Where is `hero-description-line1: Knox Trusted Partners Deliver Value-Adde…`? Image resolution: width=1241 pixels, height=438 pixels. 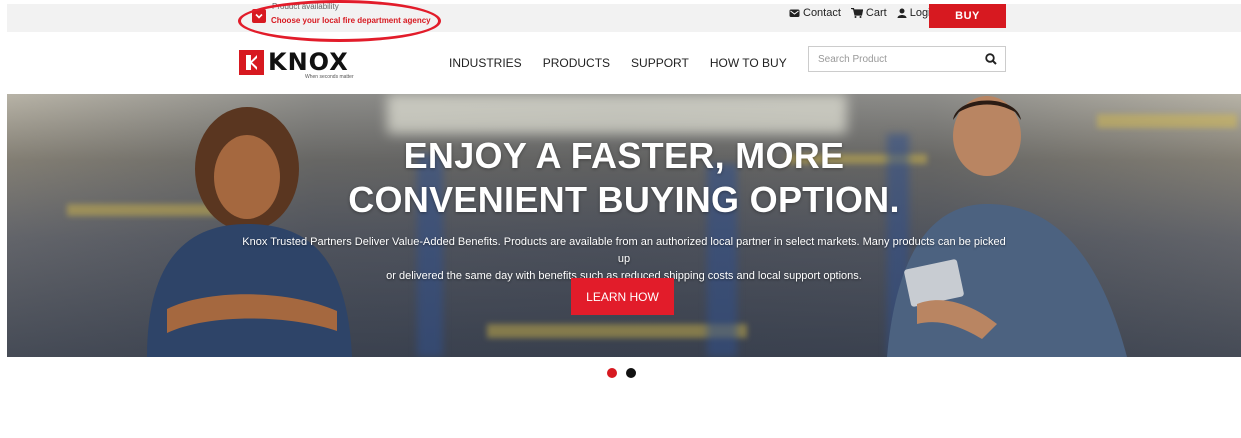 hero-description-line1: Knox Trusted Partners Deliver Value-Adde… is located at coordinates (624, 250).